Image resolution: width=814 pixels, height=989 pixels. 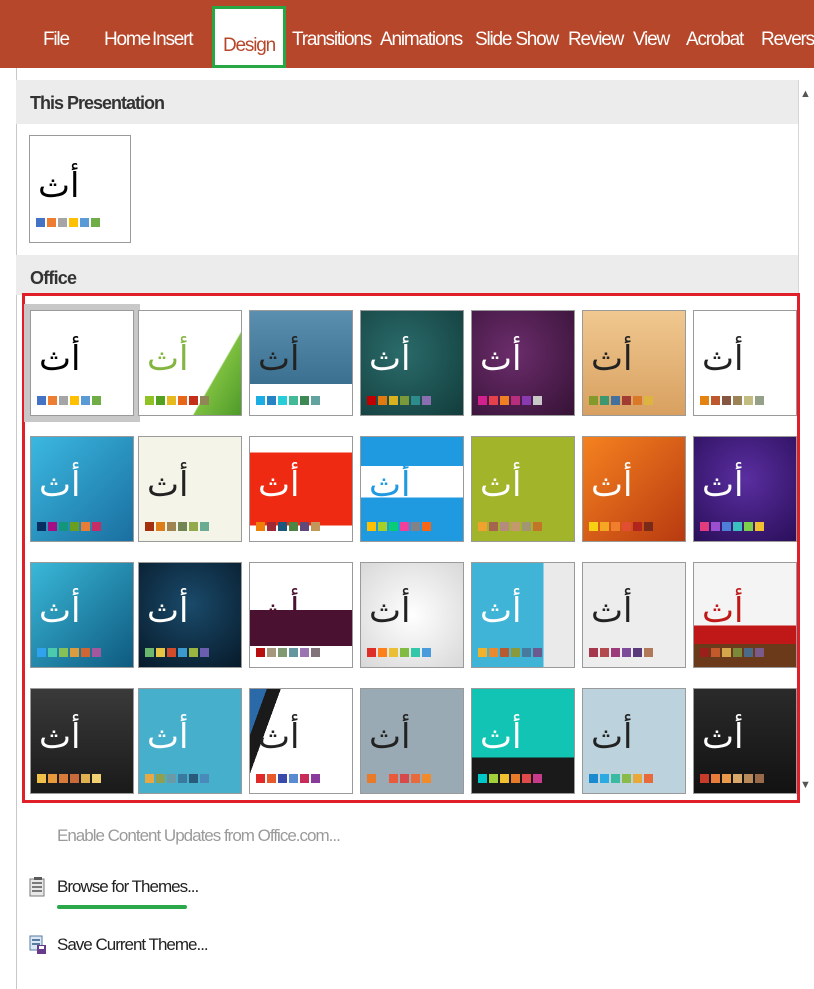 What do you see at coordinates (190, 489) in the screenshot?
I see `theme-wisp: أث` at bounding box center [190, 489].